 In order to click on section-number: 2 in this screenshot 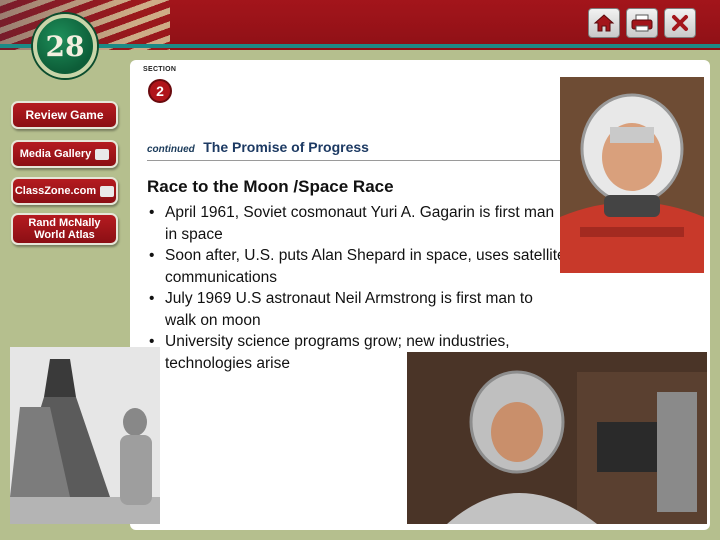, I will do `click(160, 91)`.